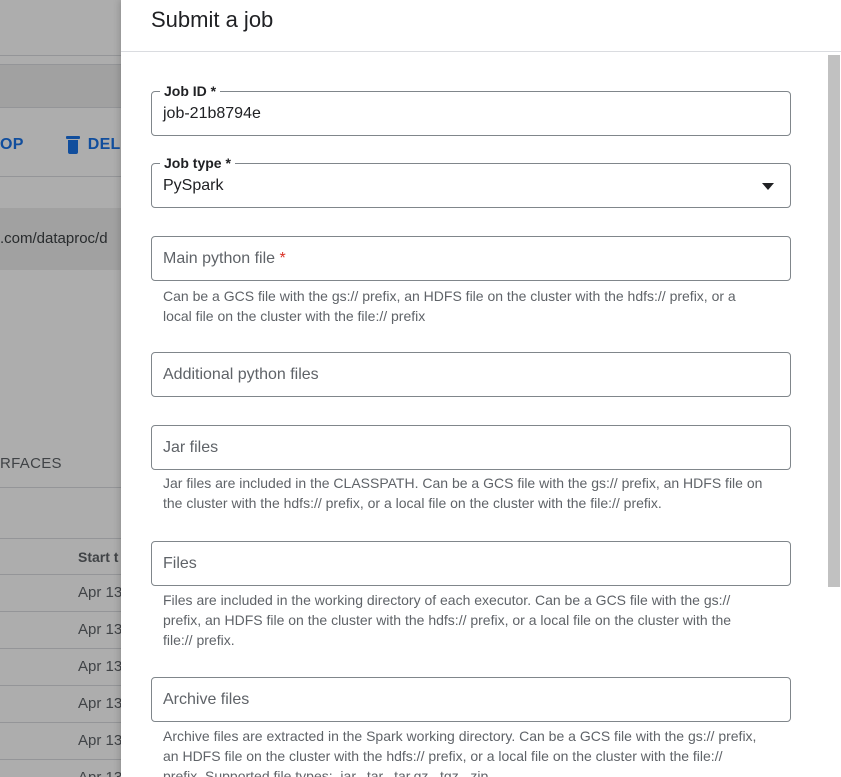  Describe the element at coordinates (212, 114) in the screenshot. I see `job-id-input: job-21b8794e` at that location.